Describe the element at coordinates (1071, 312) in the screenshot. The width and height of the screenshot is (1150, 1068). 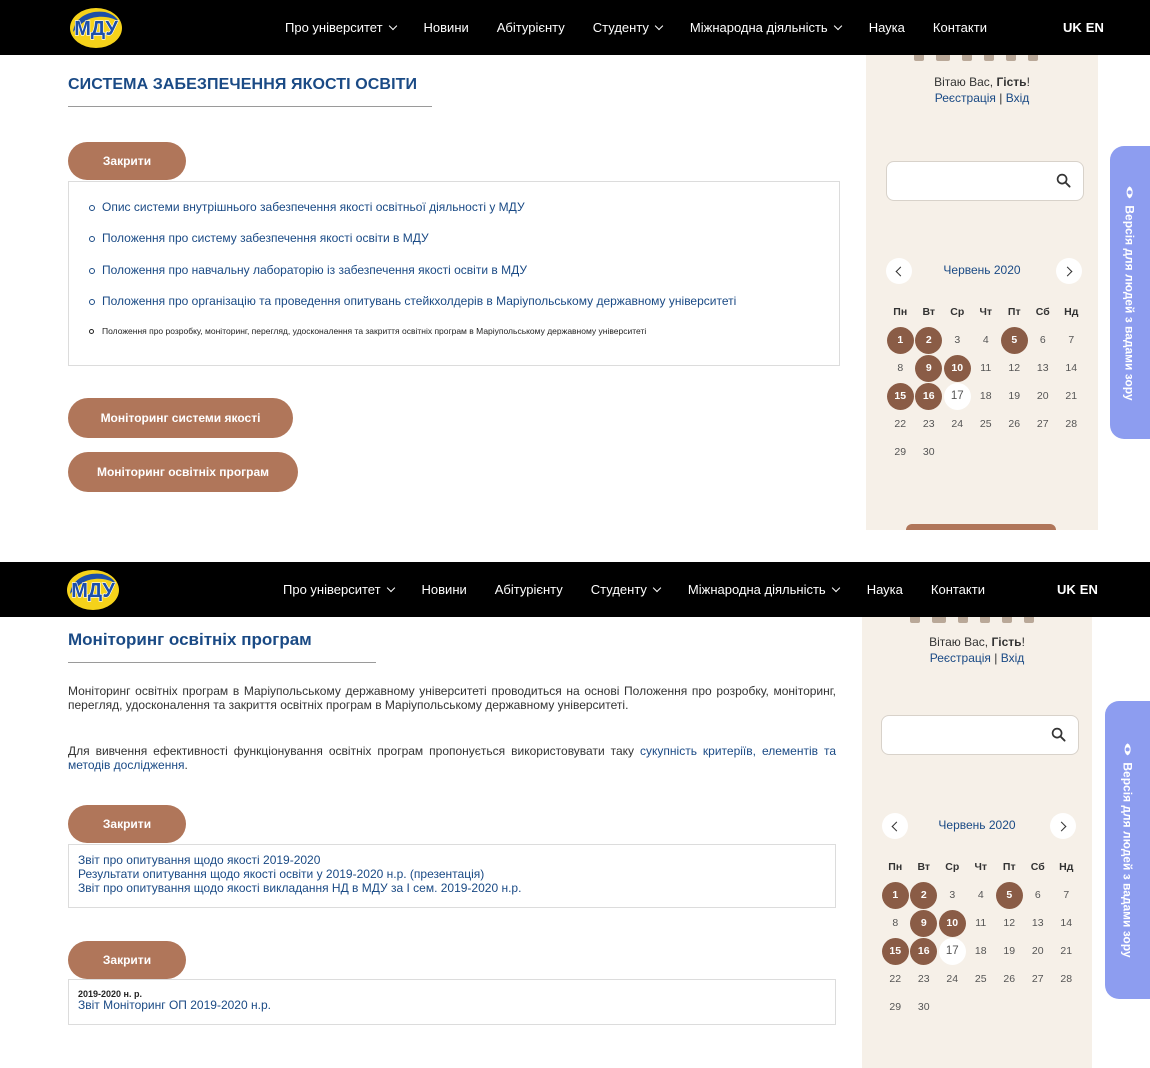
I see `calendar-weekday: Нд` at that location.